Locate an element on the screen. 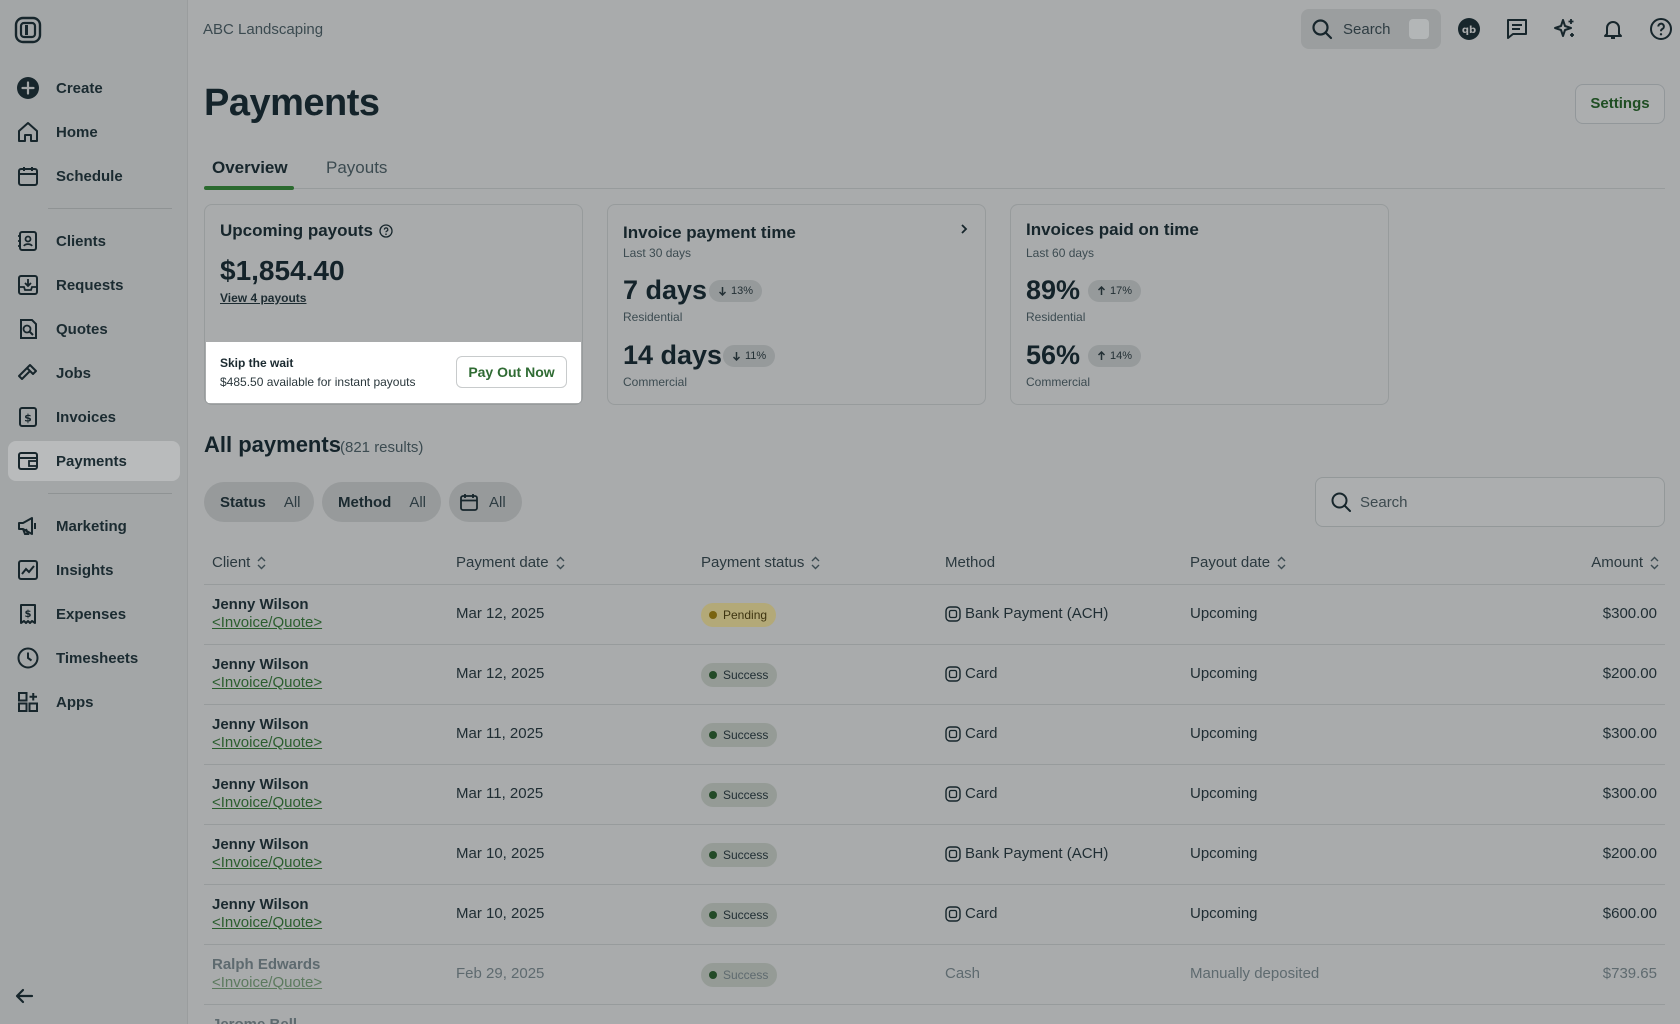  sidebar-item-create: Create is located at coordinates (94, 88).